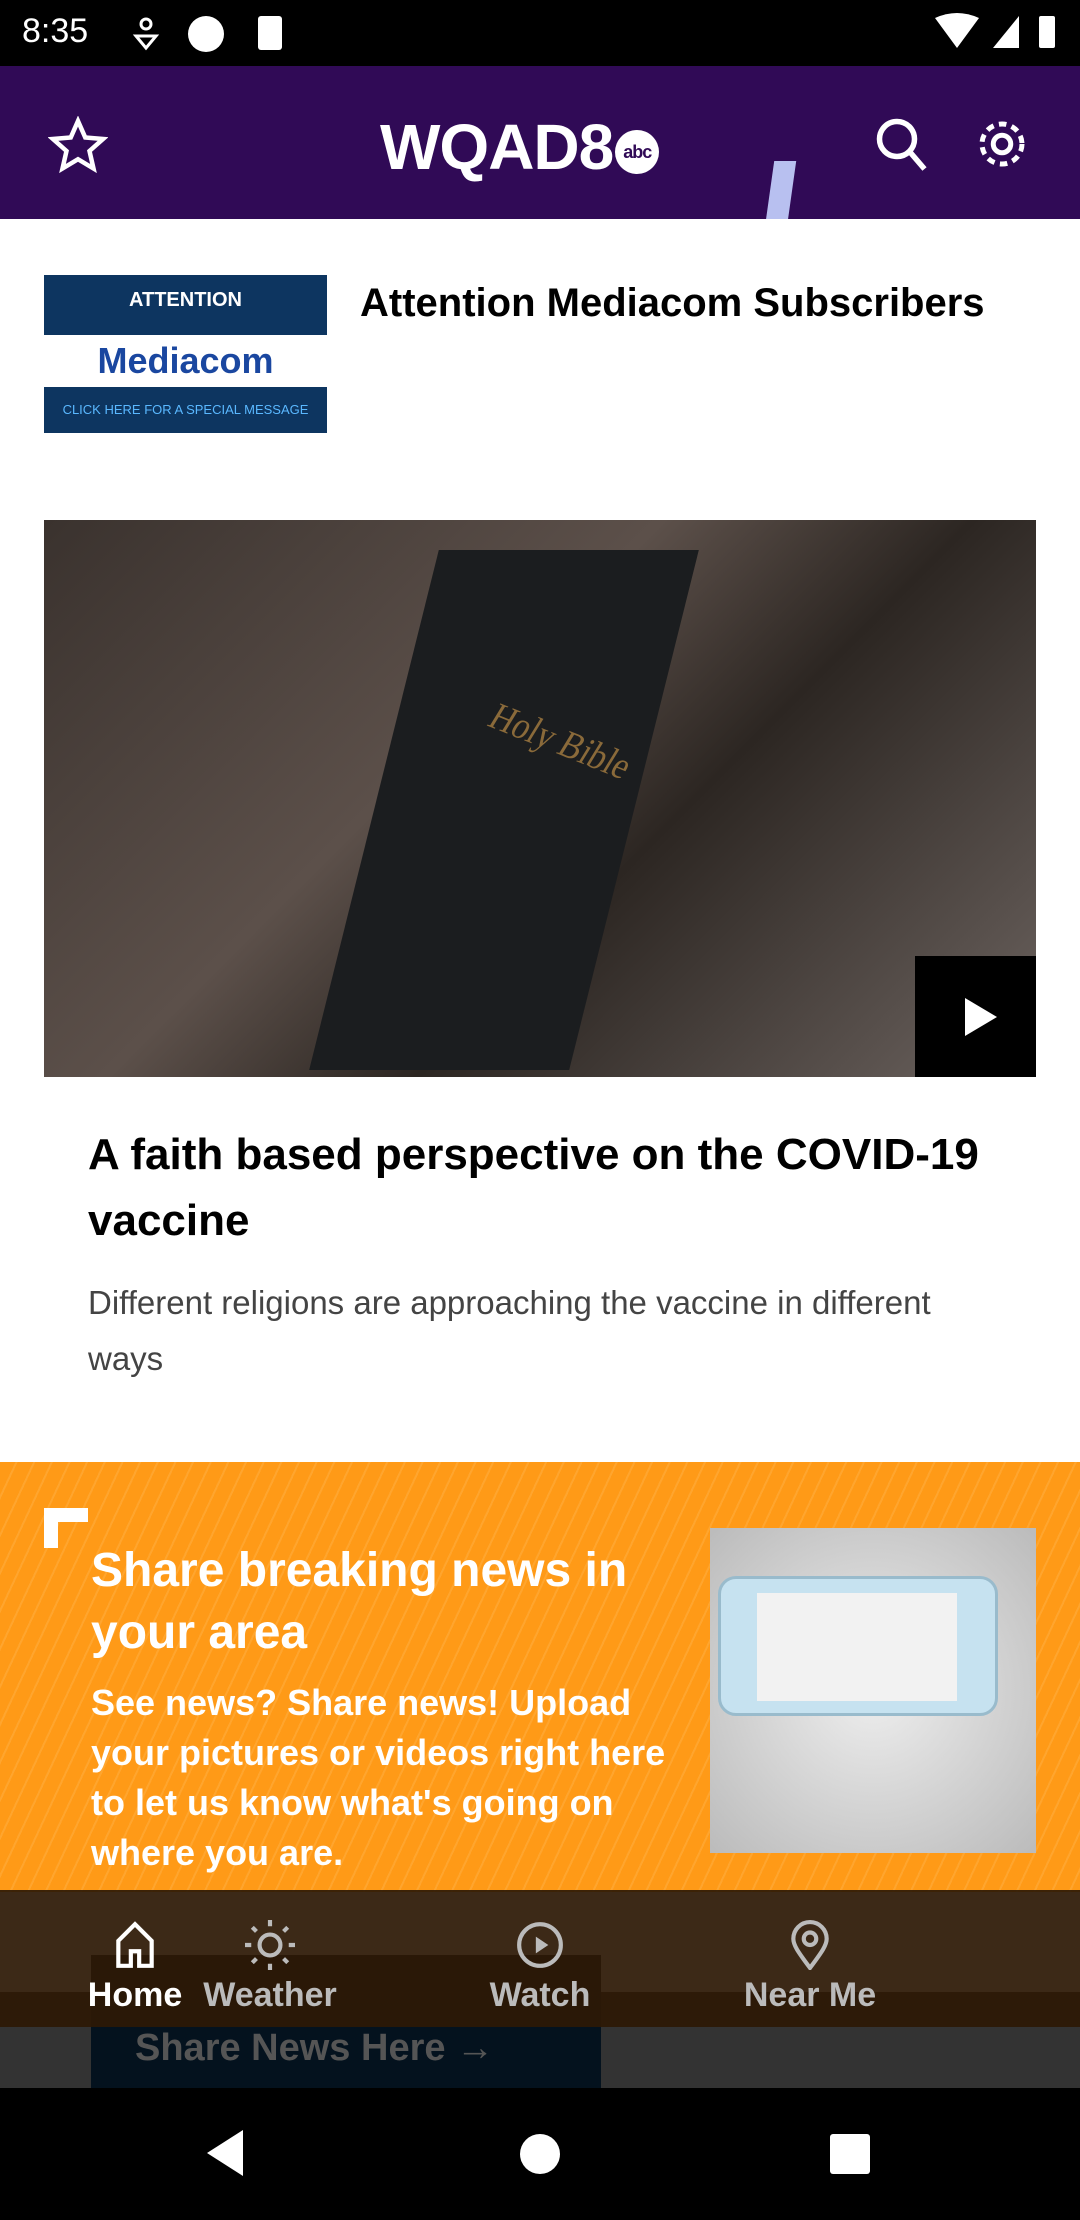 Image resolution: width=1080 pixels, height=2220 pixels. I want to click on system-status-icons, so click(995, 30).